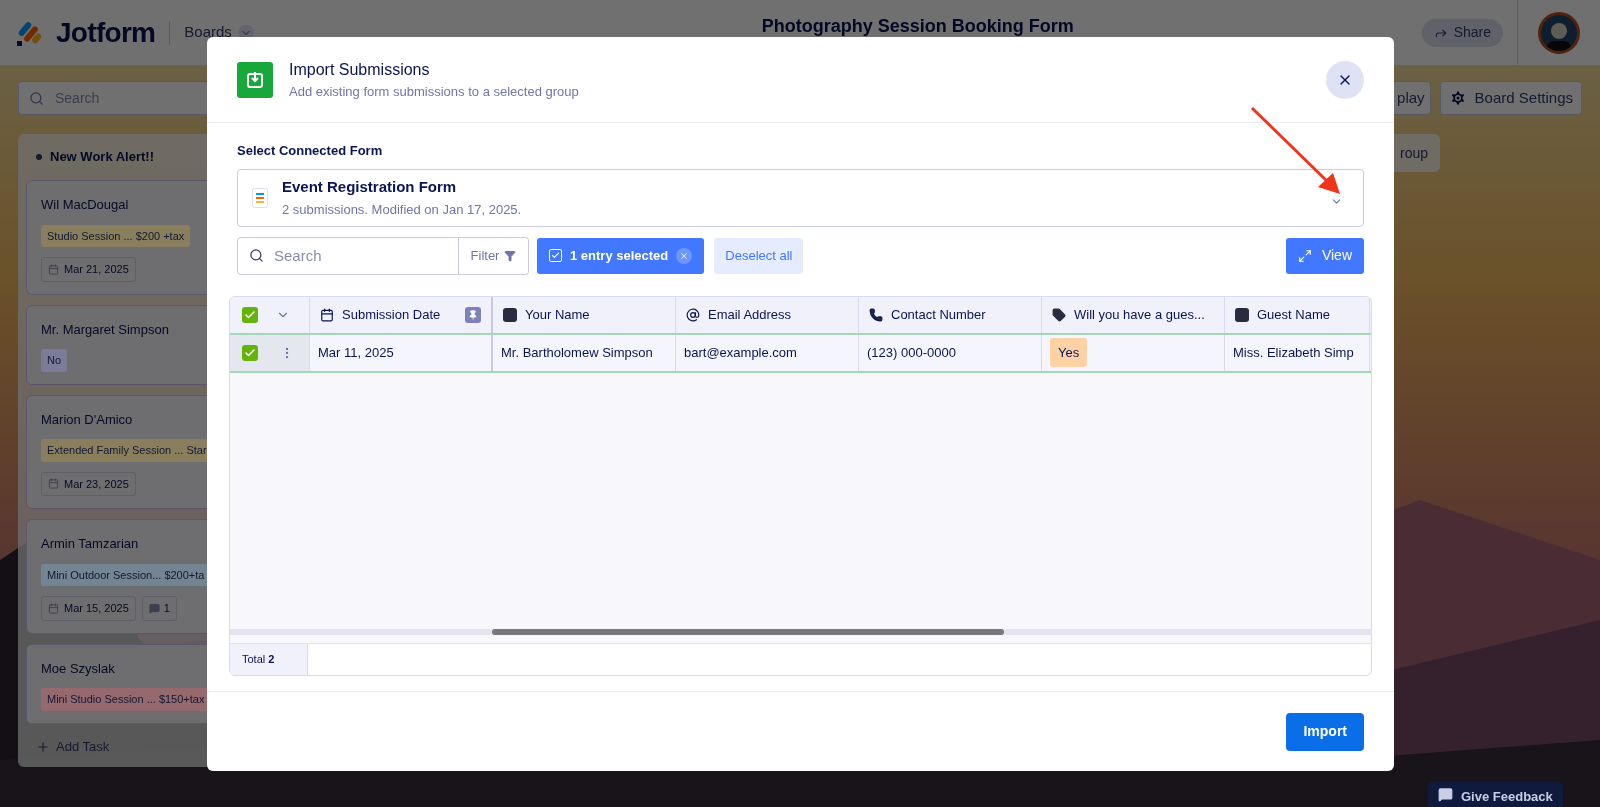  Describe the element at coordinates (105, 329) in the screenshot. I see `task-name: Mr. Margaret Simpson` at that location.